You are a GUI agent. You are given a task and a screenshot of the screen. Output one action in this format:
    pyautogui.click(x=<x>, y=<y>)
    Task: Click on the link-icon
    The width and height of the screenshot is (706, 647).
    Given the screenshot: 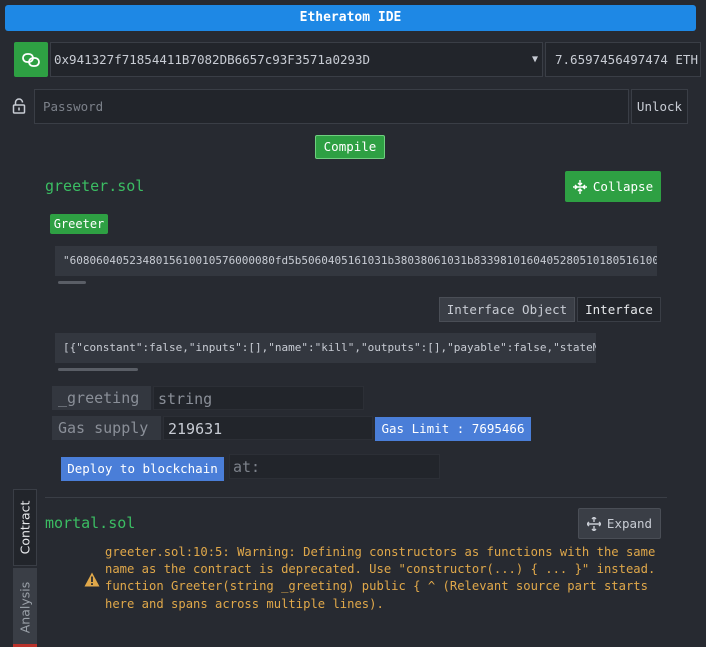 What is the action you would take?
    pyautogui.click(x=31, y=59)
    